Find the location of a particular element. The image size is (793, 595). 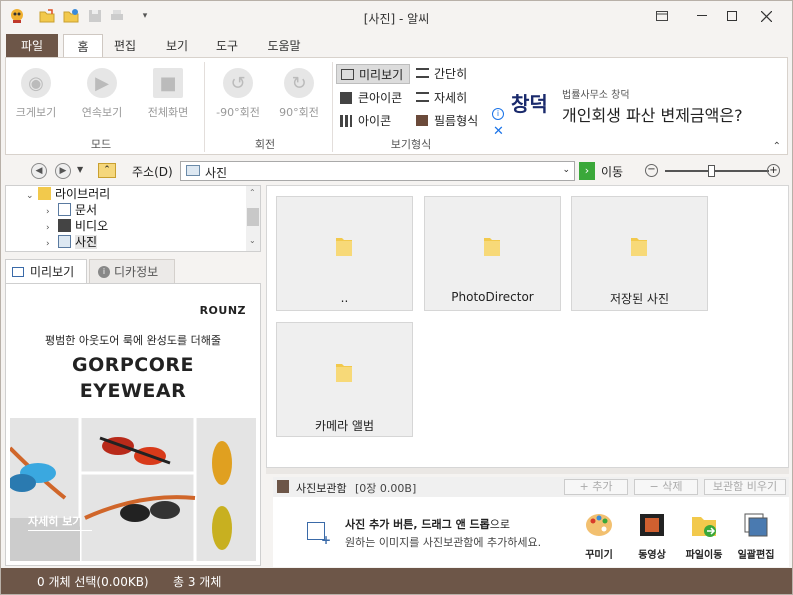

tree-label-library: 라이브러리 is located at coordinates (83, 194).